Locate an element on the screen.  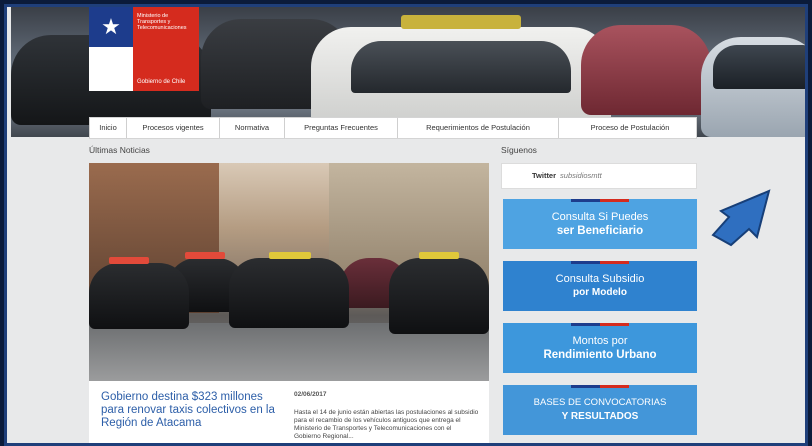
cta-line1: Montos por is located at coordinates (600, 341).